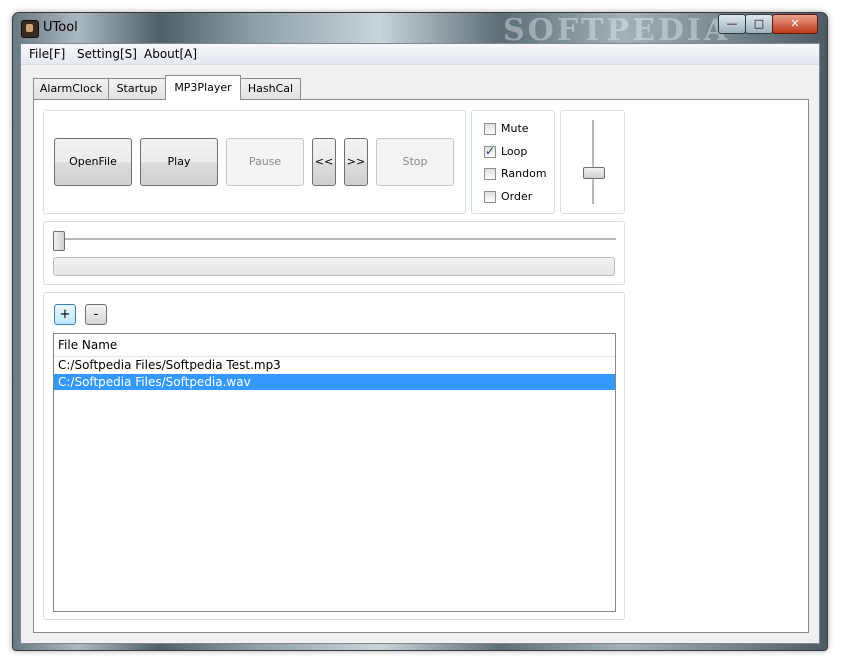  What do you see at coordinates (795, 24) in the screenshot?
I see `close-button: ✕` at bounding box center [795, 24].